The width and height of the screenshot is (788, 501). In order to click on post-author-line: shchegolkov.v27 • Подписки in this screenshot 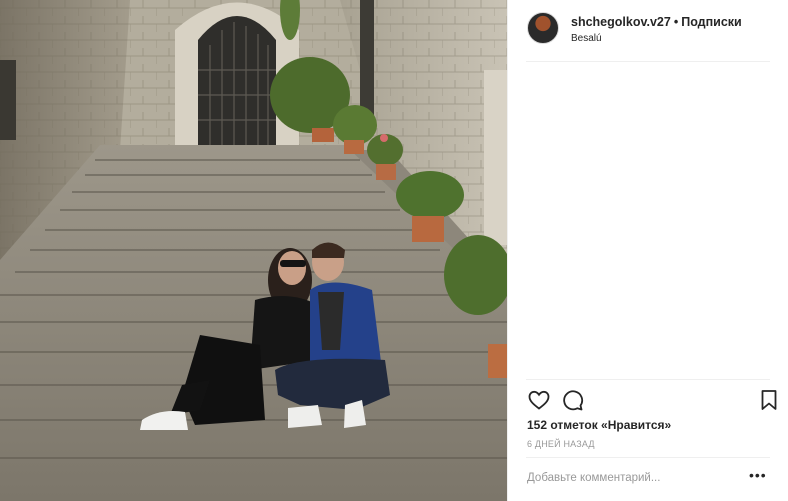, I will do `click(656, 22)`.